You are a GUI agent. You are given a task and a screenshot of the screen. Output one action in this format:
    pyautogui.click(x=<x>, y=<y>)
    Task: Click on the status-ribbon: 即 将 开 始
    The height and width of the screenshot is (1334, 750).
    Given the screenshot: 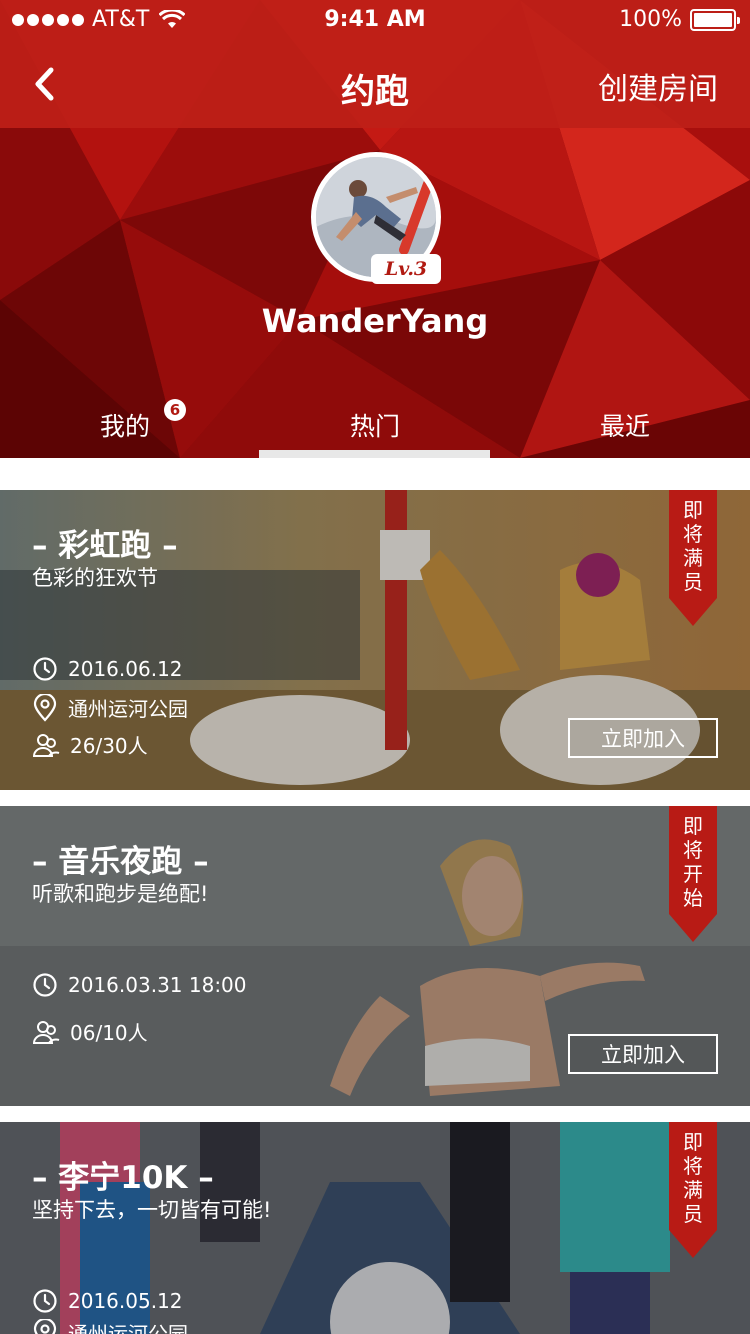 What is the action you would take?
    pyautogui.click(x=693, y=875)
    